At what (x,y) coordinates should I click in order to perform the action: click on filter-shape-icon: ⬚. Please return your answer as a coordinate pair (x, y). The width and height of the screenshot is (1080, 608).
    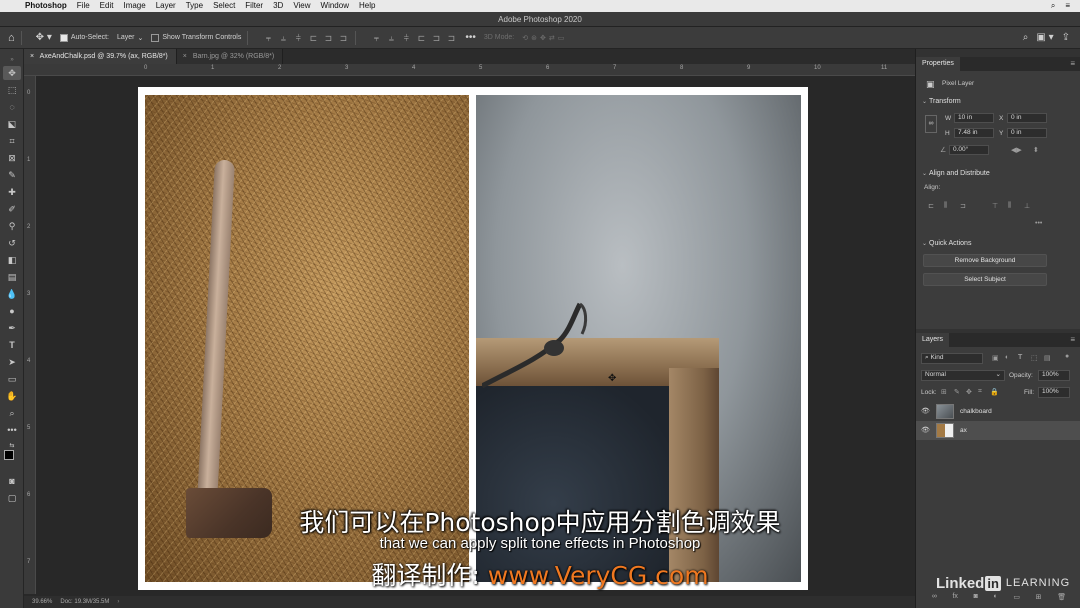
    Looking at the image, I should click on (1034, 358).